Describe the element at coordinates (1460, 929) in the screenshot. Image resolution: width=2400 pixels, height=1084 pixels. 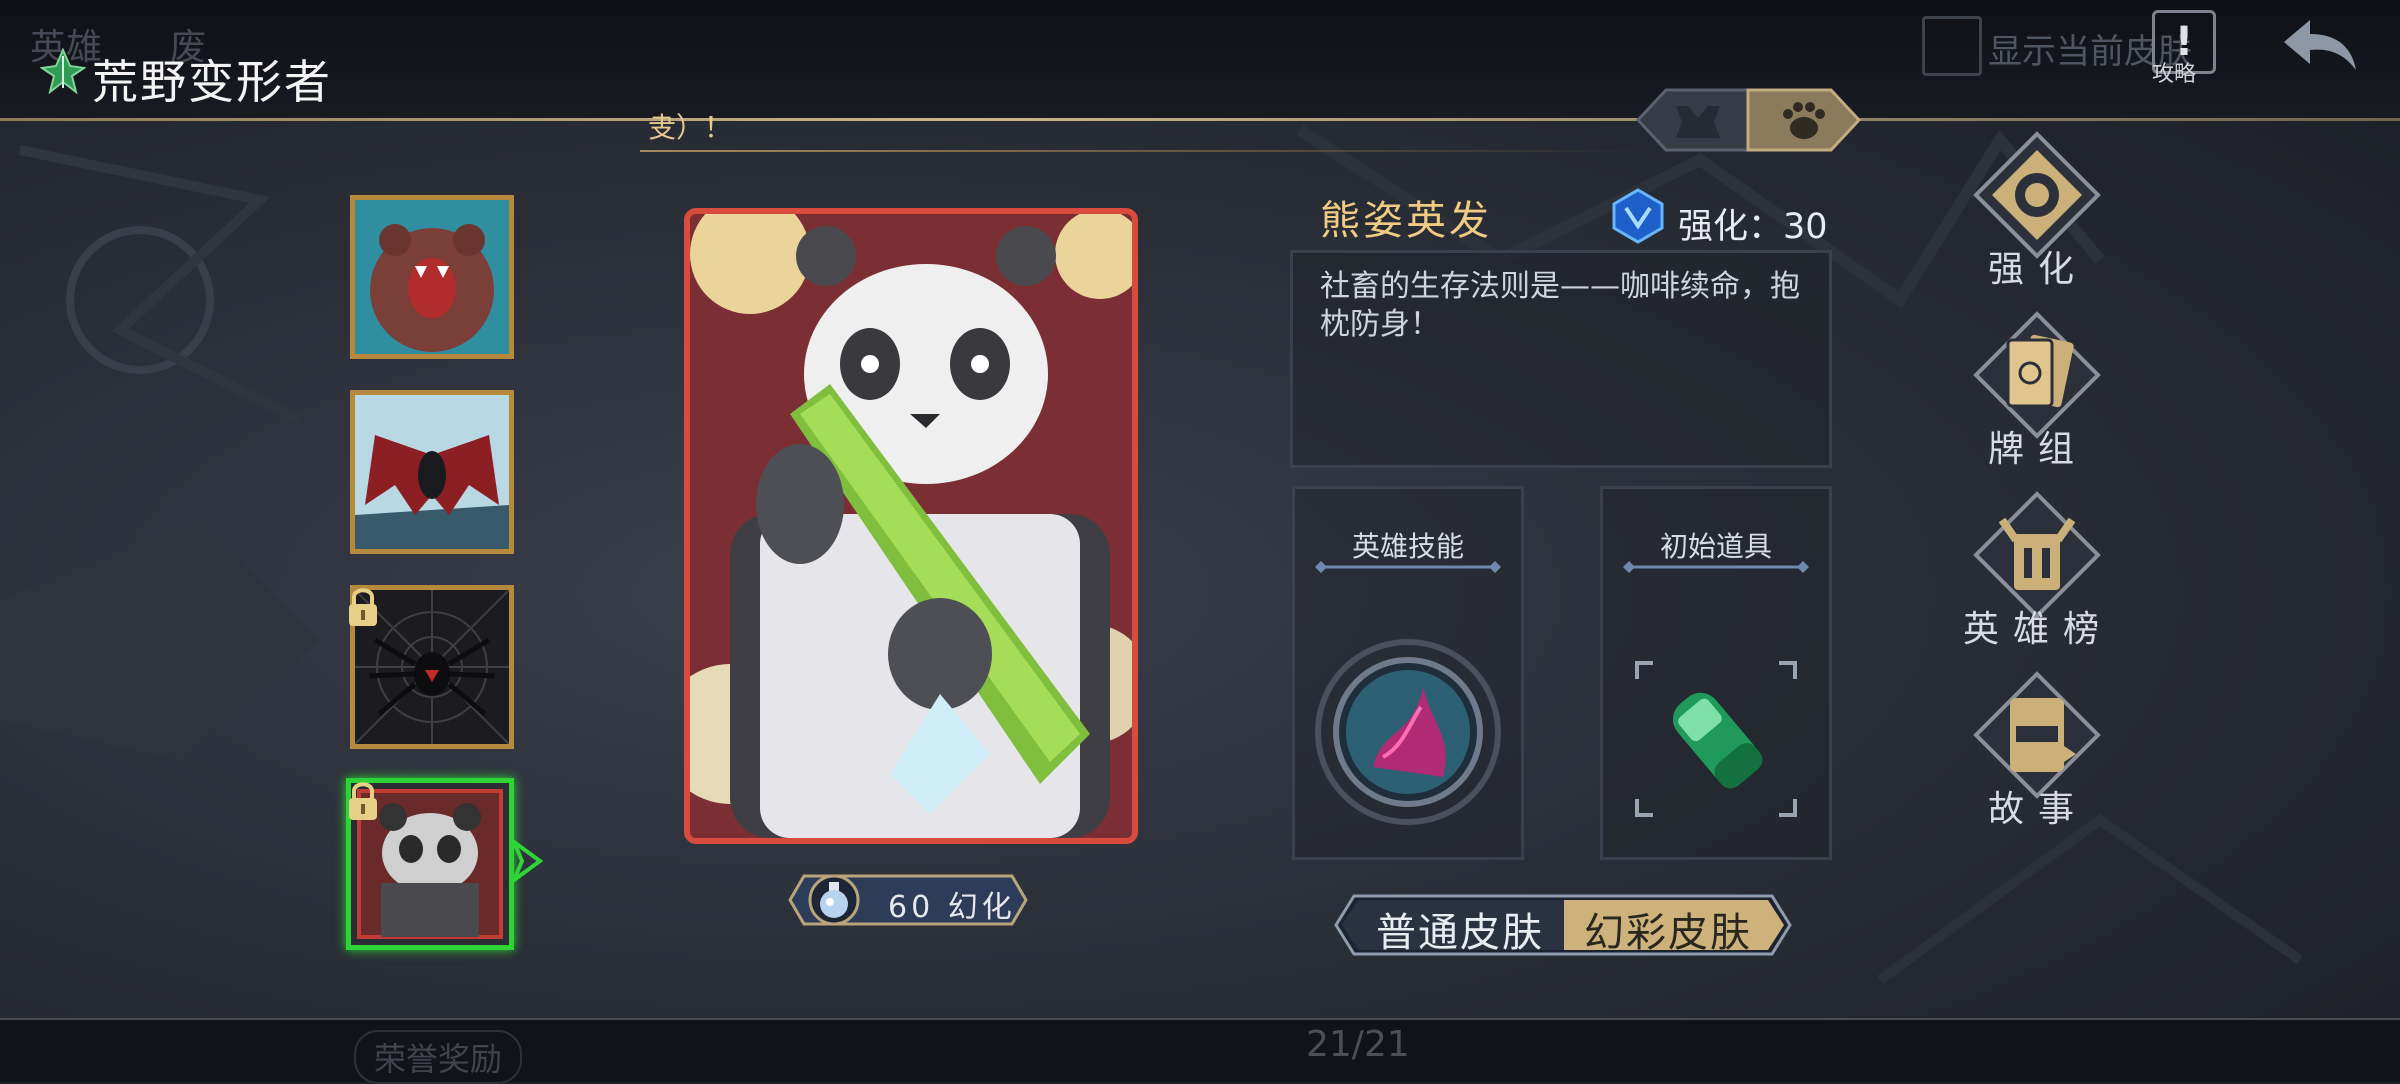
I see `normal-skin-tab: 普通皮肤` at that location.